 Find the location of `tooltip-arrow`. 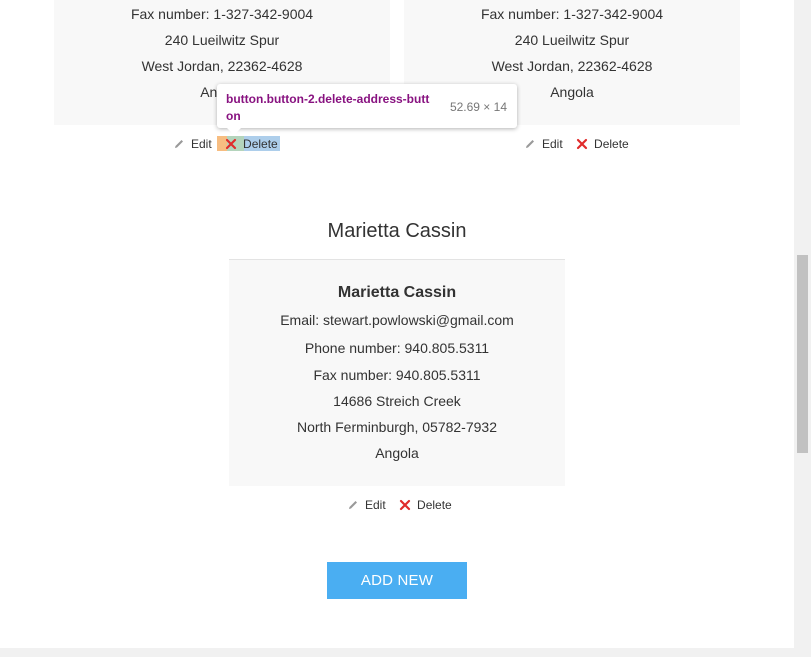

tooltip-arrow is located at coordinates (234, 131).